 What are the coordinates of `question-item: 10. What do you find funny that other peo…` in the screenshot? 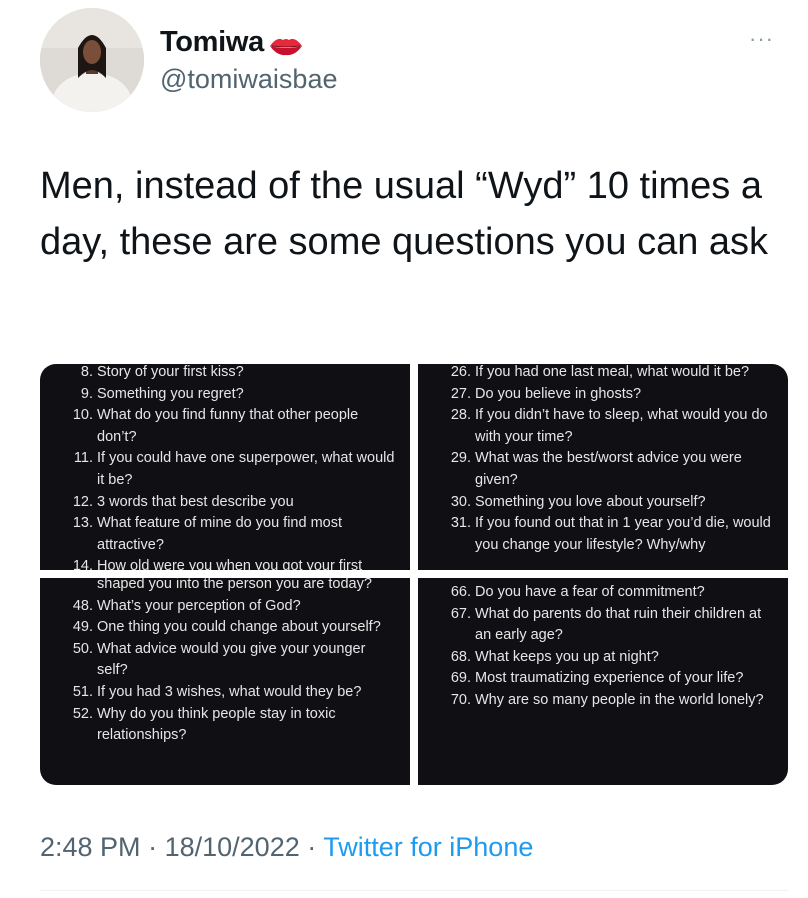 It's located at (225, 426).